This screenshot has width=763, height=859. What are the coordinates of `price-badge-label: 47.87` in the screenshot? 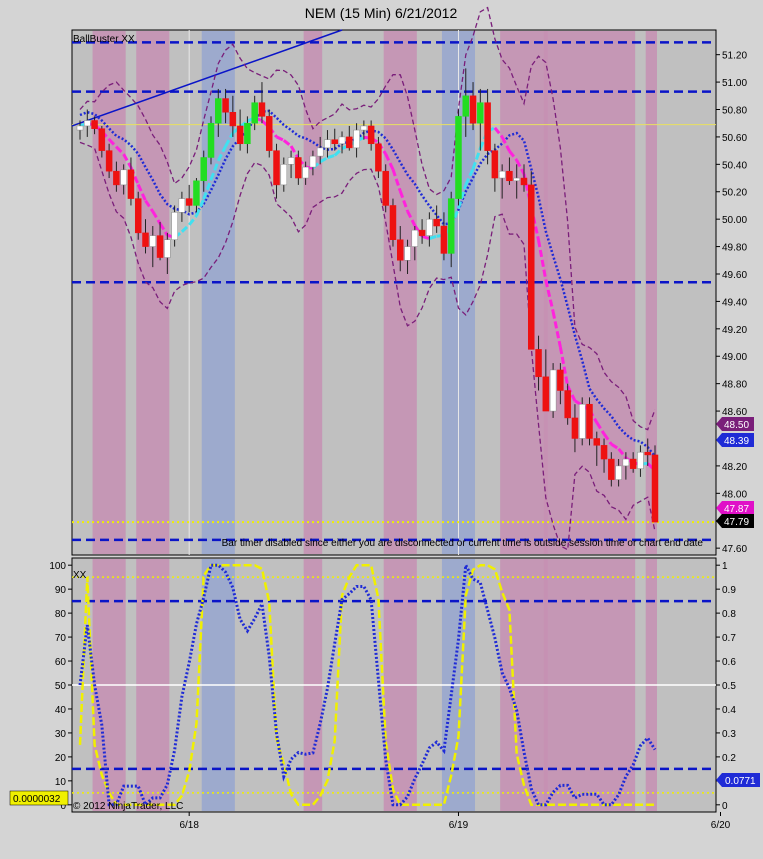 It's located at (736, 509).